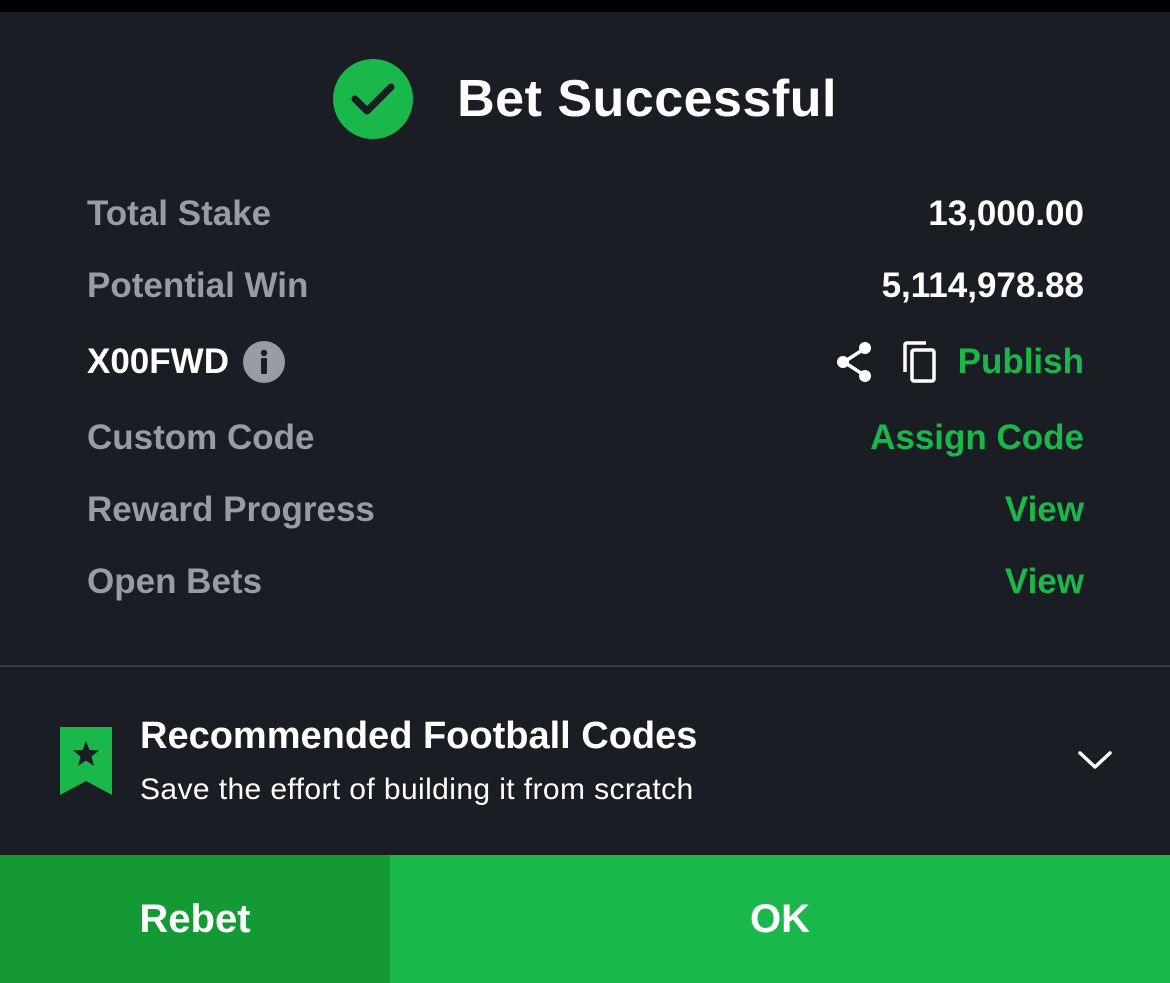  Describe the element at coordinates (175, 581) in the screenshot. I see `open-bets-label: Open Bets` at that location.